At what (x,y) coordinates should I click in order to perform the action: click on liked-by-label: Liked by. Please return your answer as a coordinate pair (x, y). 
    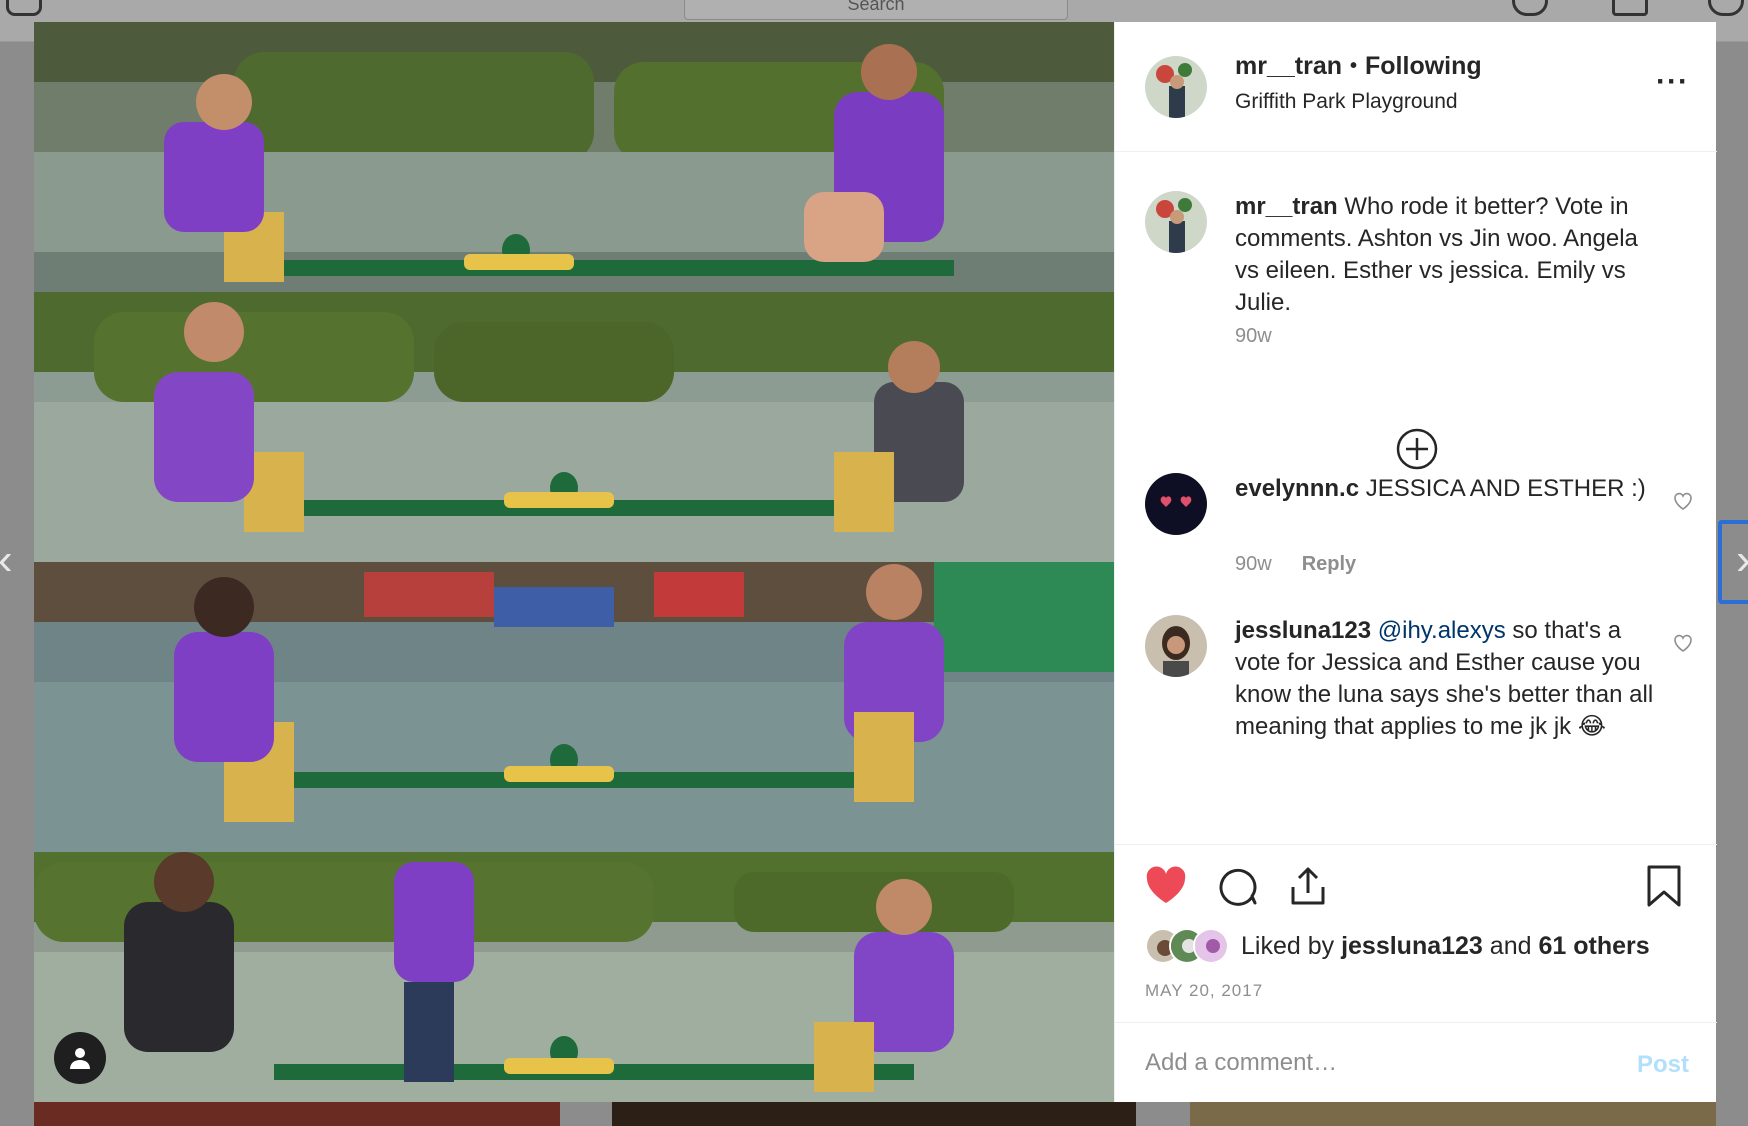
    Looking at the image, I should click on (1288, 945).